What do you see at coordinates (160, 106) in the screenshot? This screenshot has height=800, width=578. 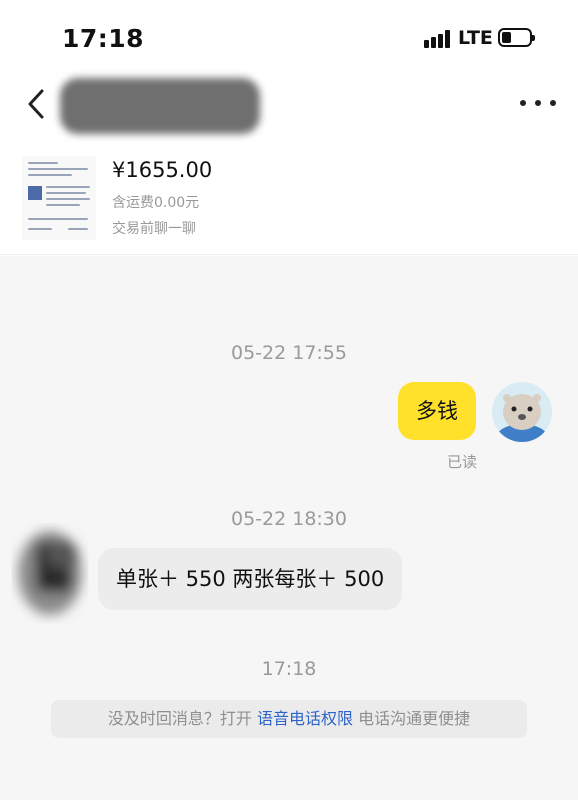 I see `contact-name` at bounding box center [160, 106].